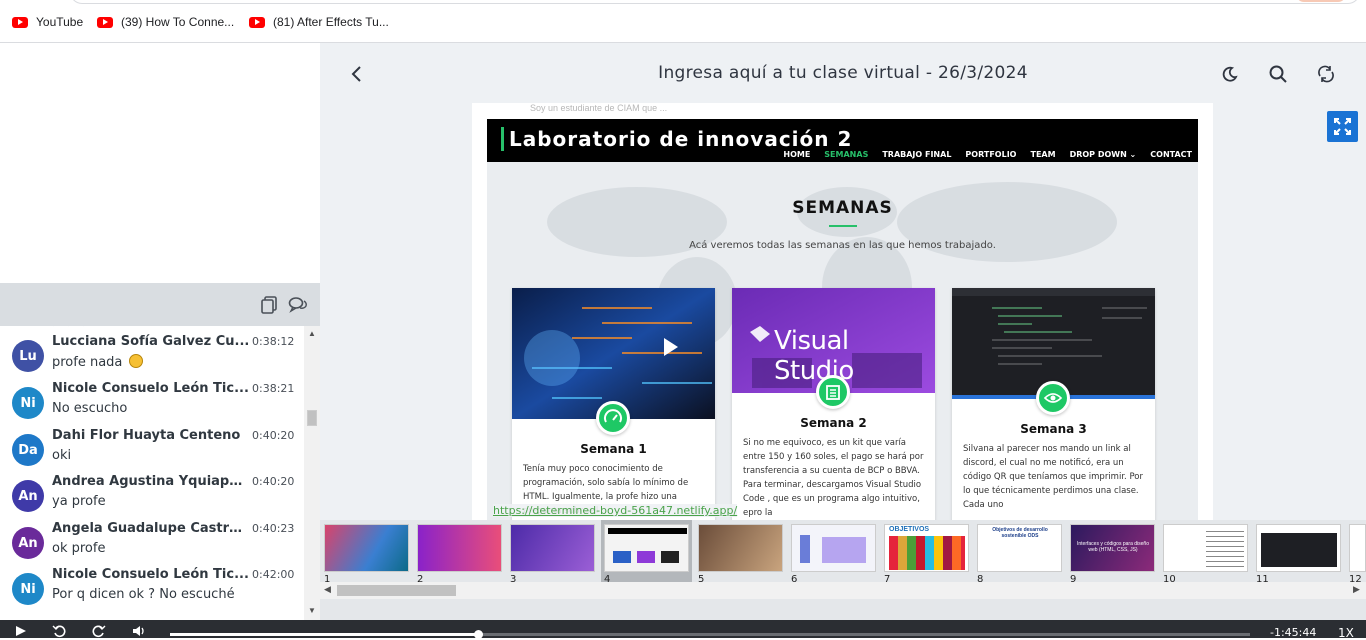  Describe the element at coordinates (843, 590) in the screenshot. I see `thumbnail-scrollbar: ◀ ▶` at that location.